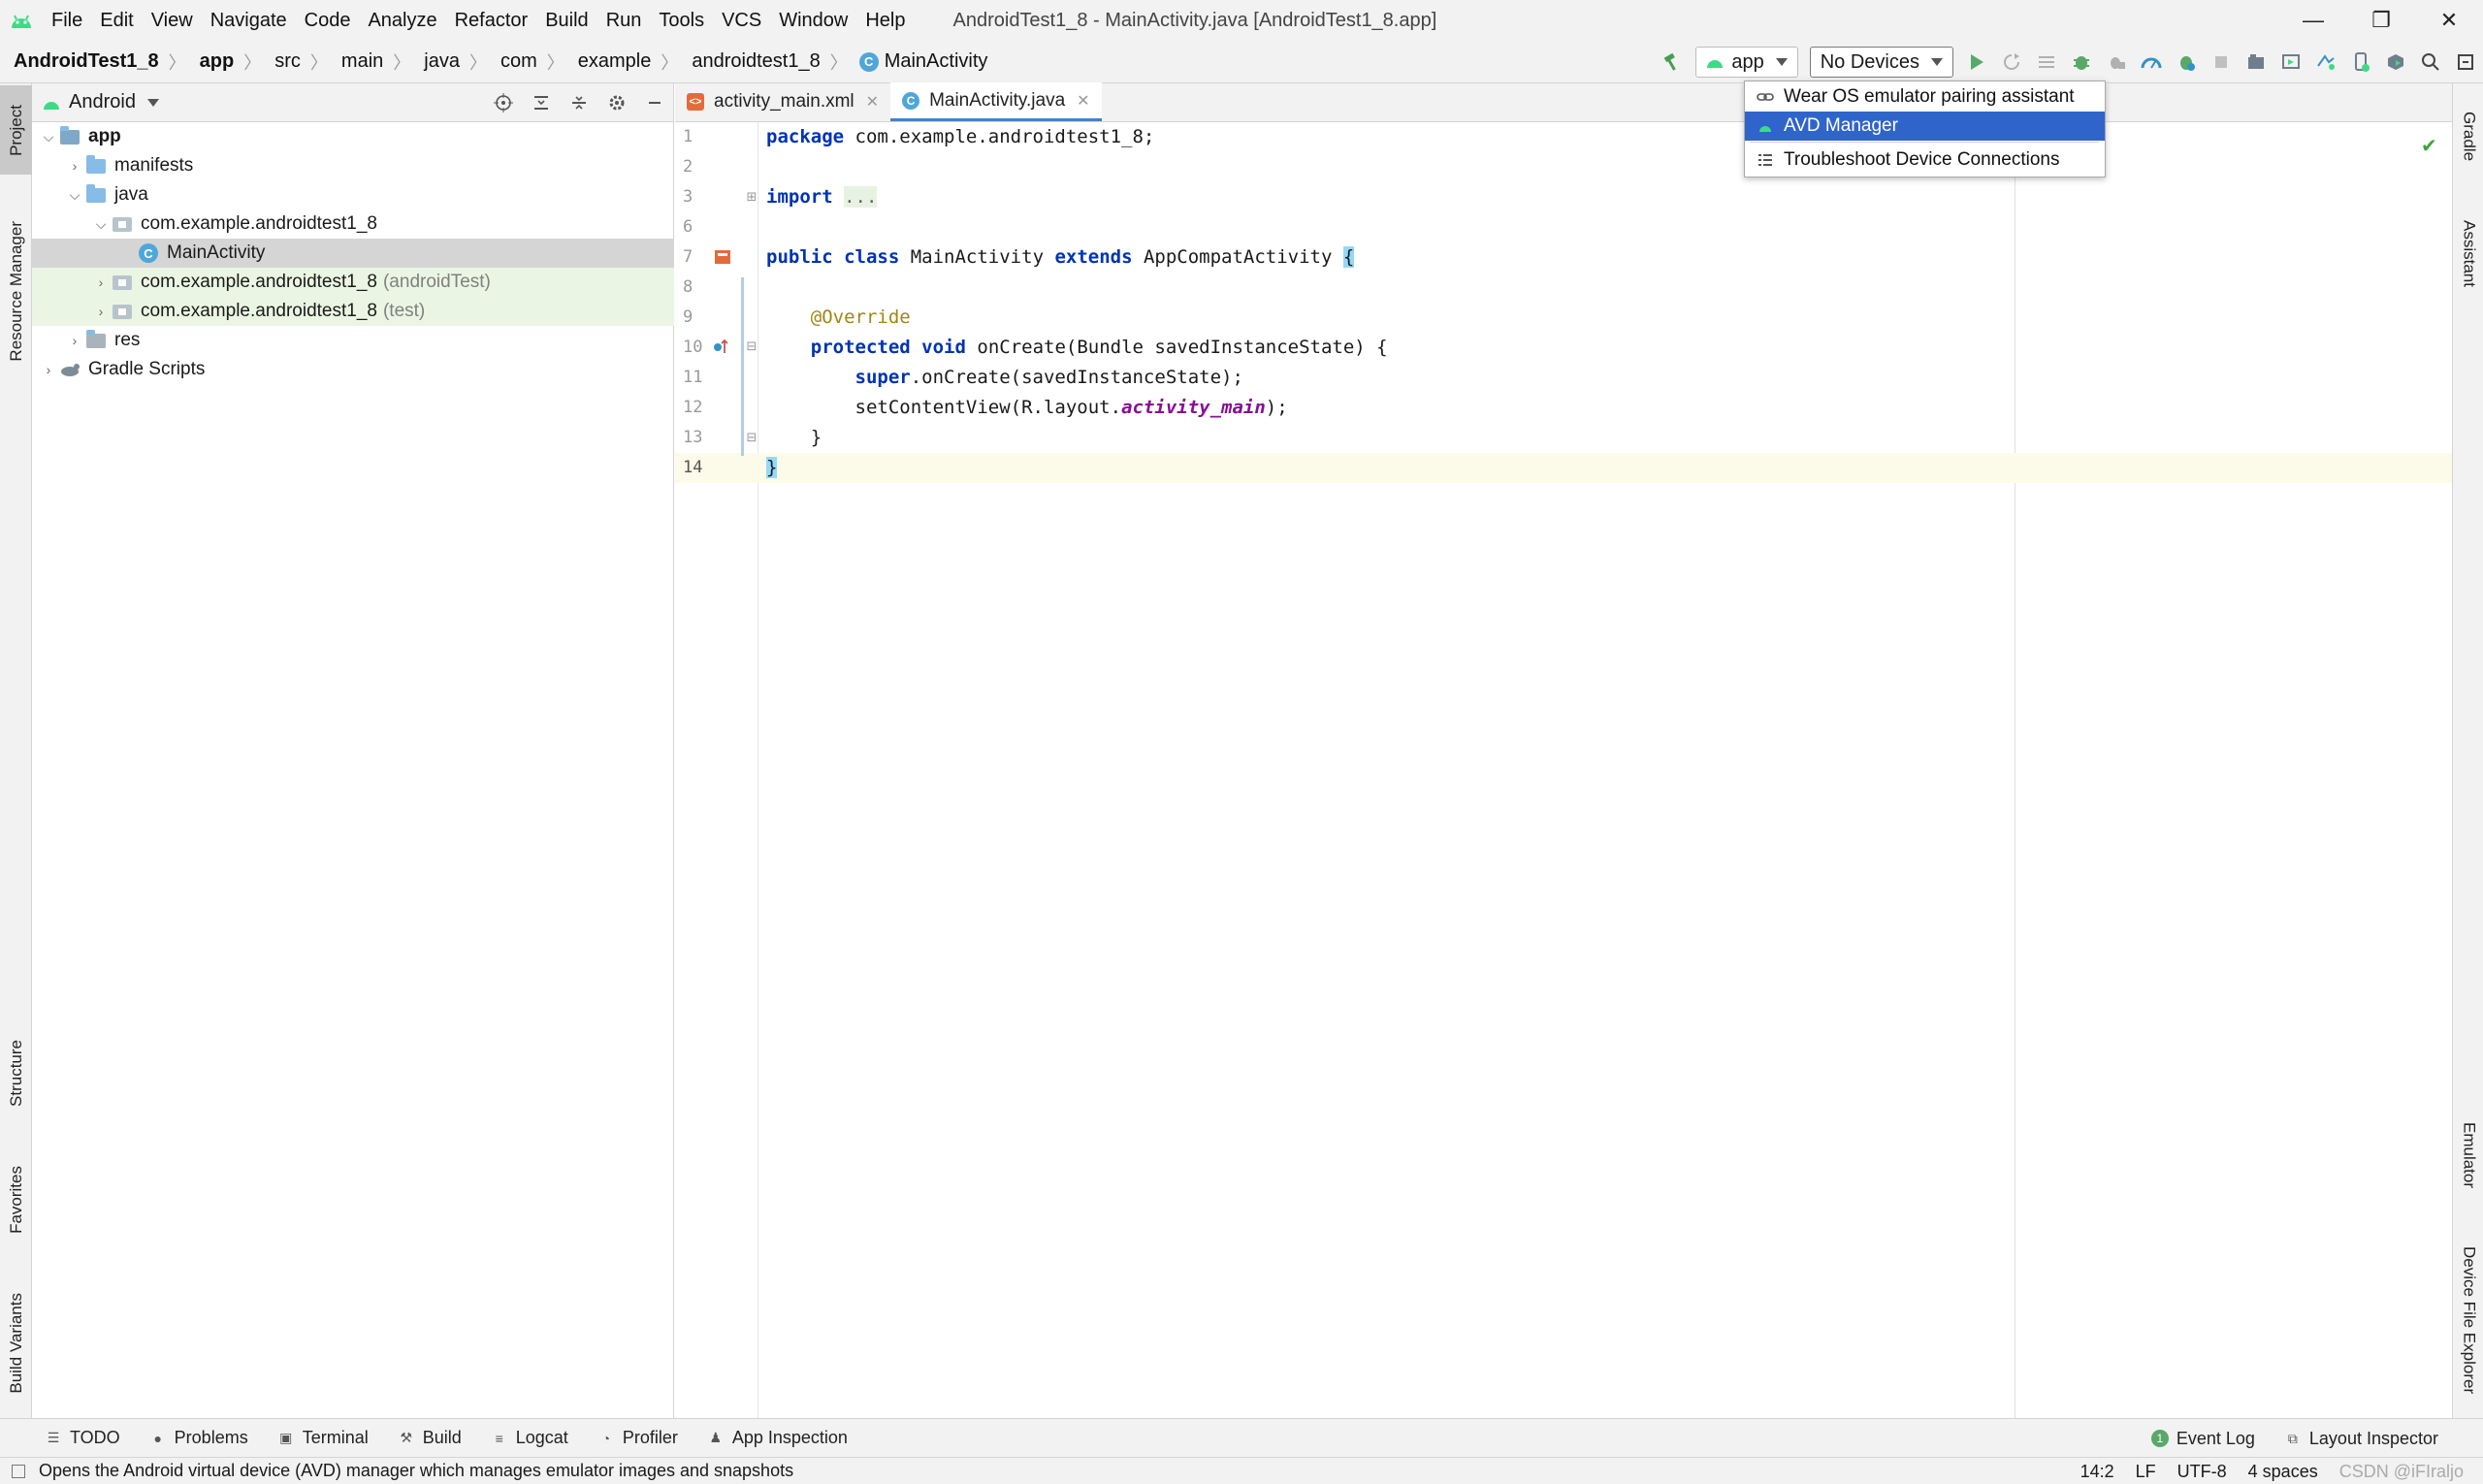 This screenshot has height=1484, width=2483. I want to click on tool-window-gradle: Gradle, so click(2468, 136).